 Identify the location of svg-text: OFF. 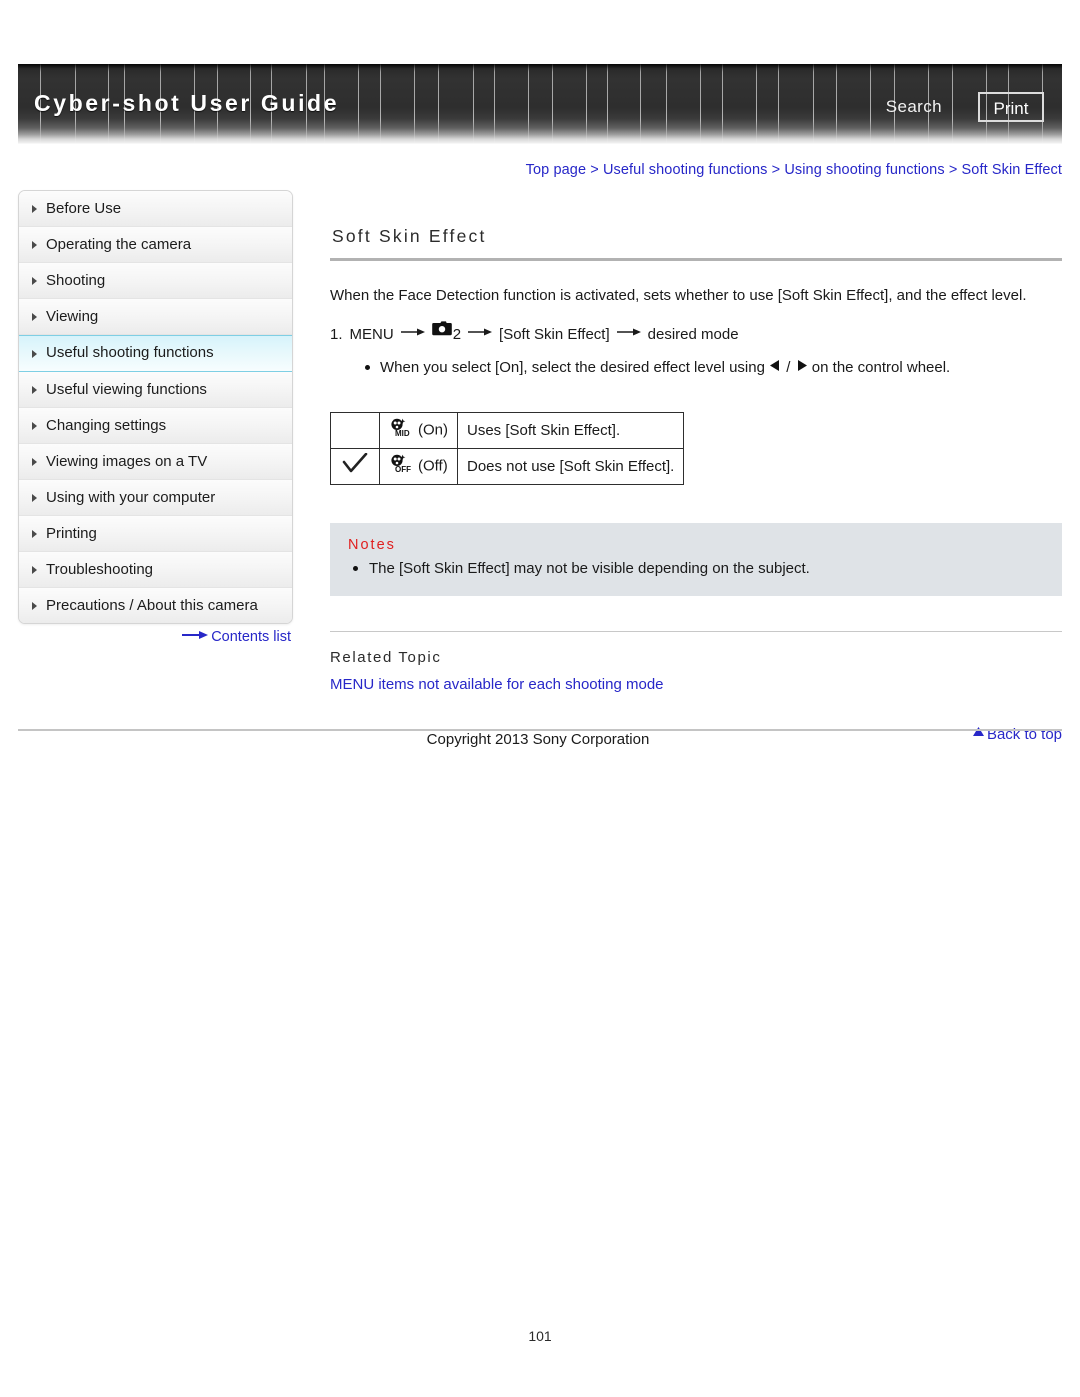
(403, 469).